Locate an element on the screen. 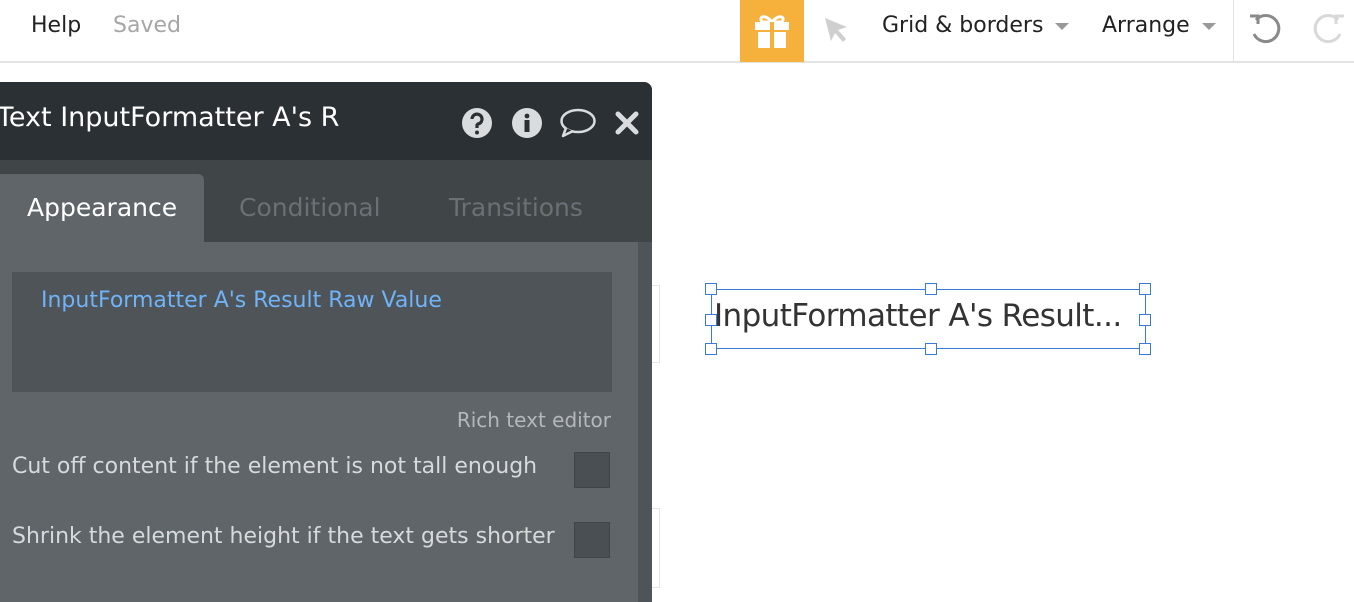 The image size is (1354, 602). comment-button is located at coordinates (578, 123).